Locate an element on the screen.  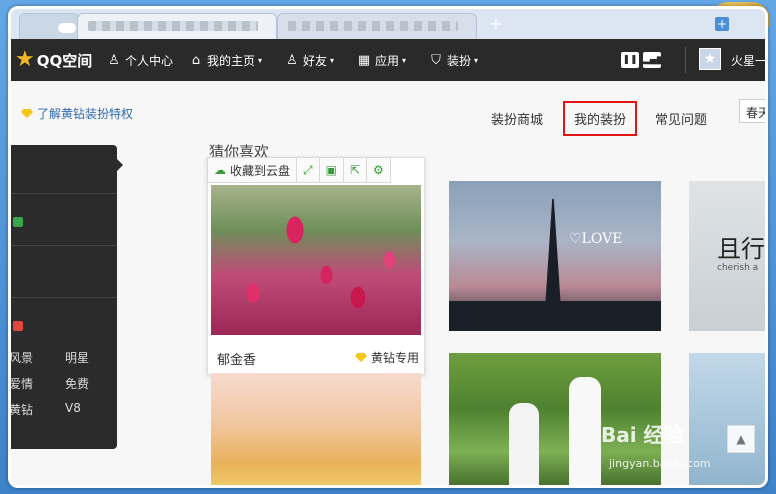
browser-tabstrip: + + is located at coordinates (388, 24).